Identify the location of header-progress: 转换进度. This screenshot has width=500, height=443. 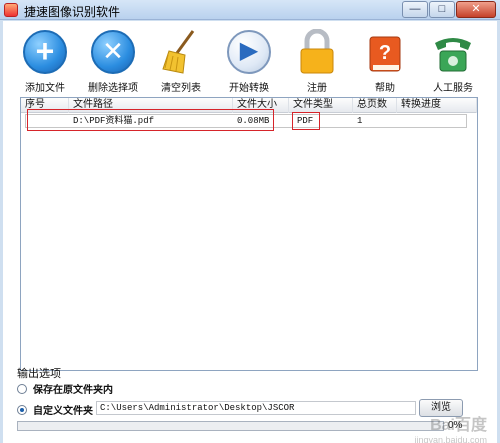
(437, 105).